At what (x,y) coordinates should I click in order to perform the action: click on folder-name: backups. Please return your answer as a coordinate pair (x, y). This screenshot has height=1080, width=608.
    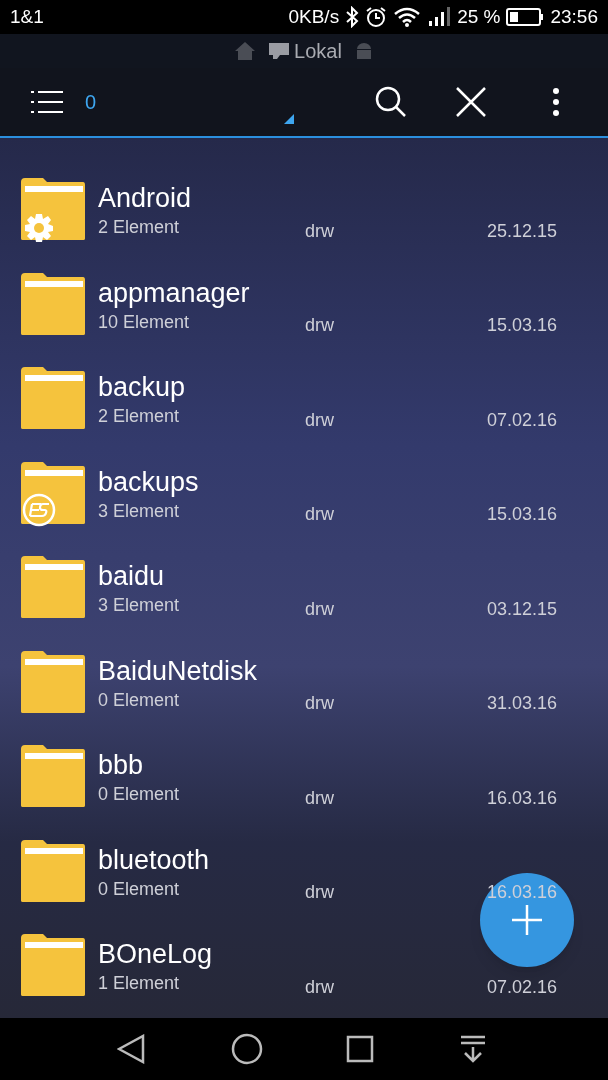
    Looking at the image, I should click on (198, 481).